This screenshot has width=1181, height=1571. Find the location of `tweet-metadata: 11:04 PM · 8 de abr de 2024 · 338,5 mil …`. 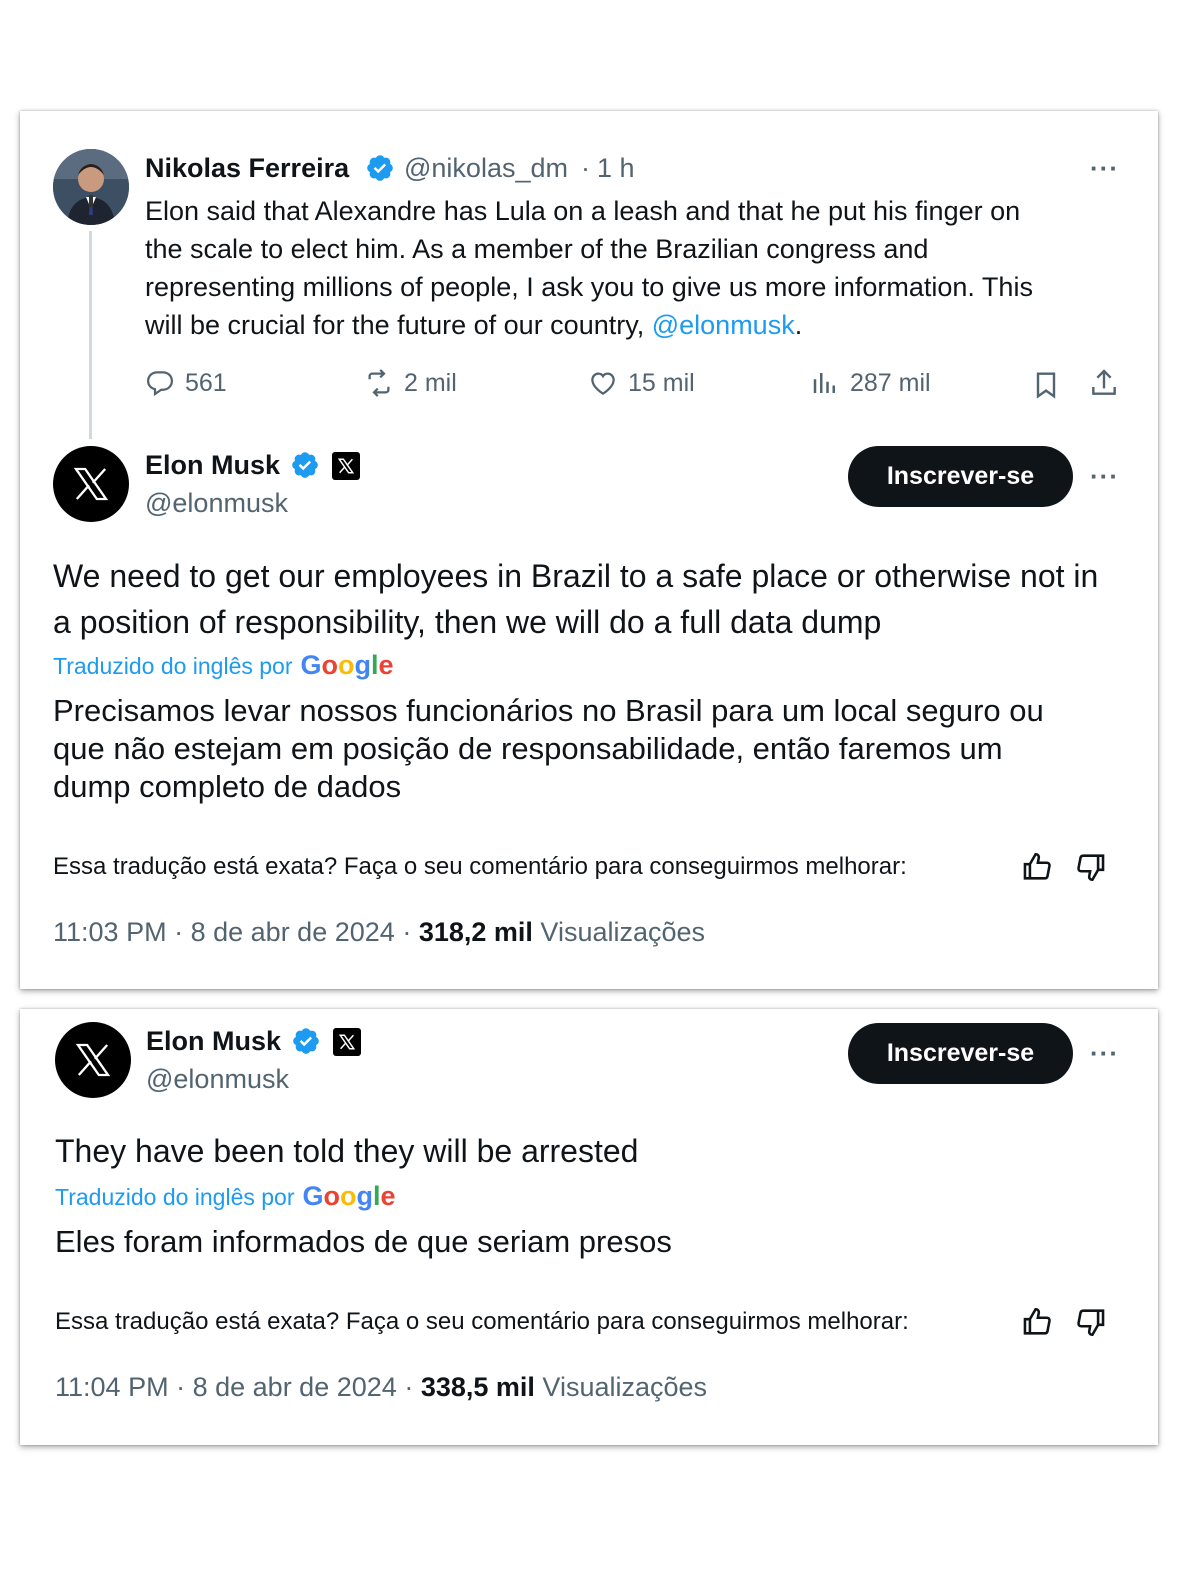

tweet-metadata: 11:04 PM · 8 de abr de 2024 · 338,5 mil … is located at coordinates (381, 1387).